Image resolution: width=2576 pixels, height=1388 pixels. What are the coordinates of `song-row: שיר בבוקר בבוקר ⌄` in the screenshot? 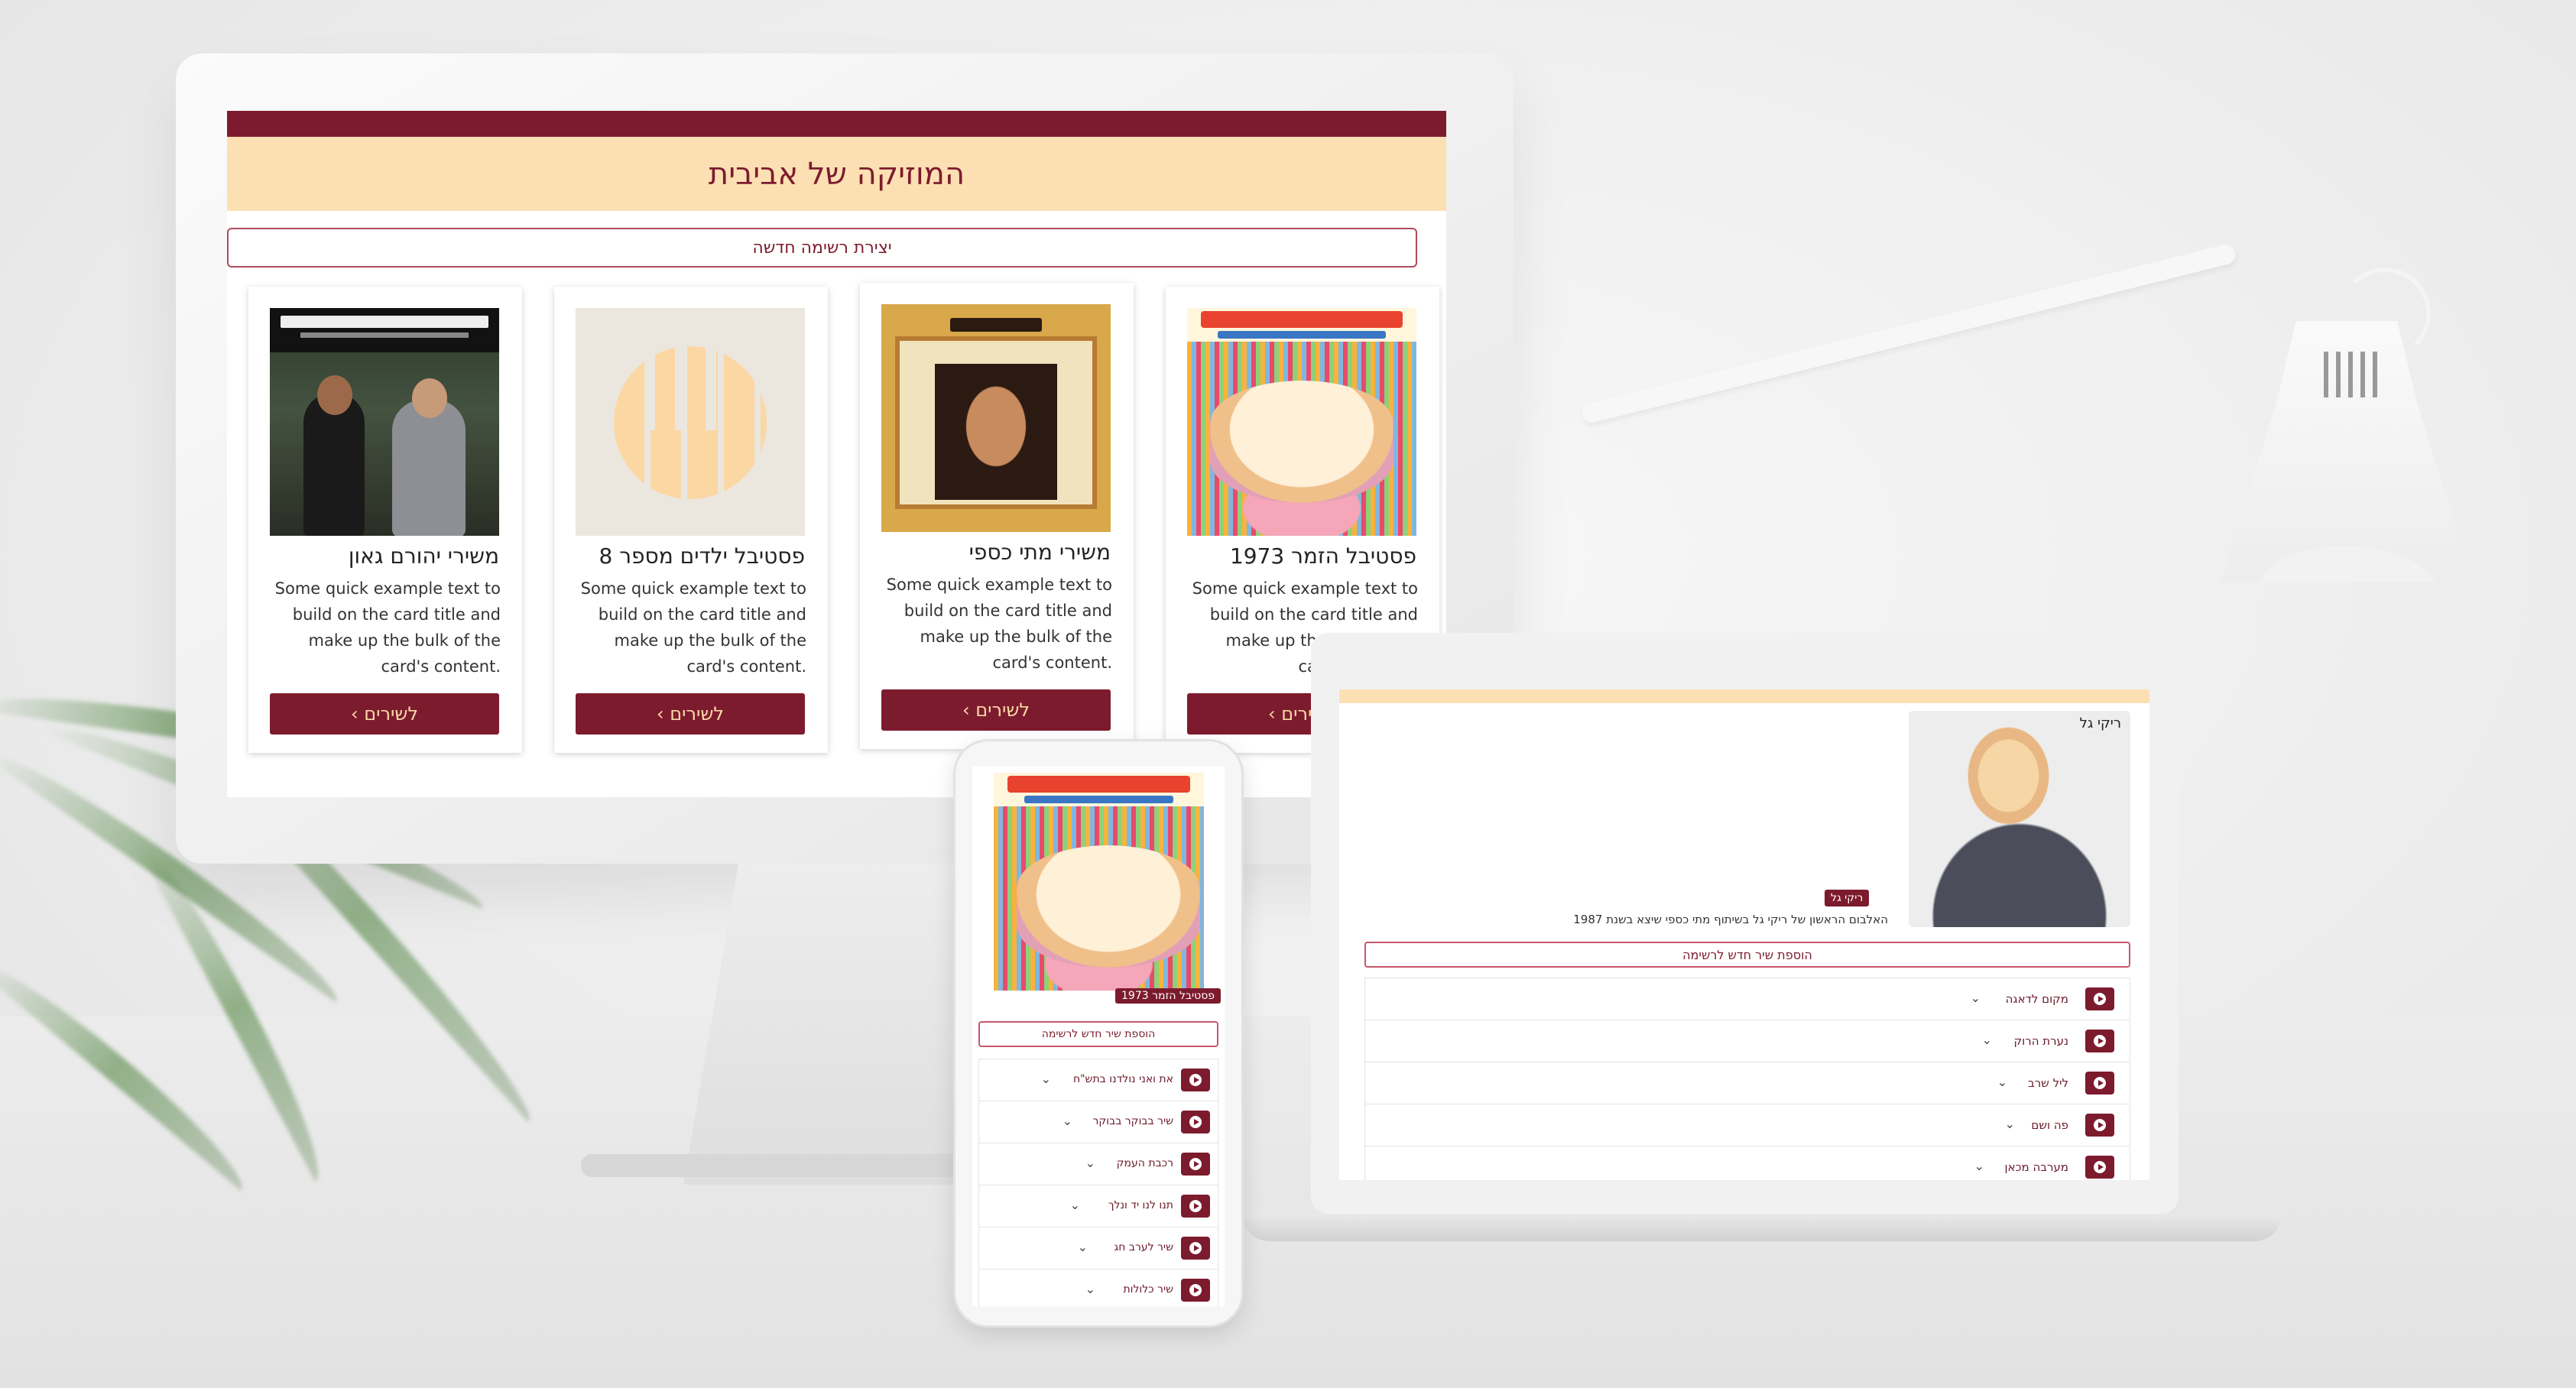 It's located at (1098, 1122).